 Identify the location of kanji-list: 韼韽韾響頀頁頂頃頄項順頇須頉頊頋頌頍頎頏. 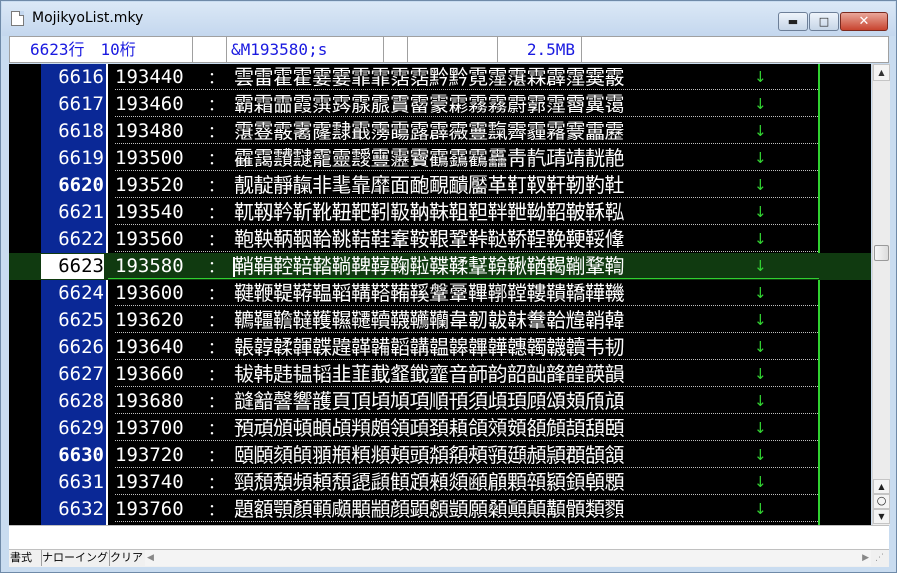
(494, 401).